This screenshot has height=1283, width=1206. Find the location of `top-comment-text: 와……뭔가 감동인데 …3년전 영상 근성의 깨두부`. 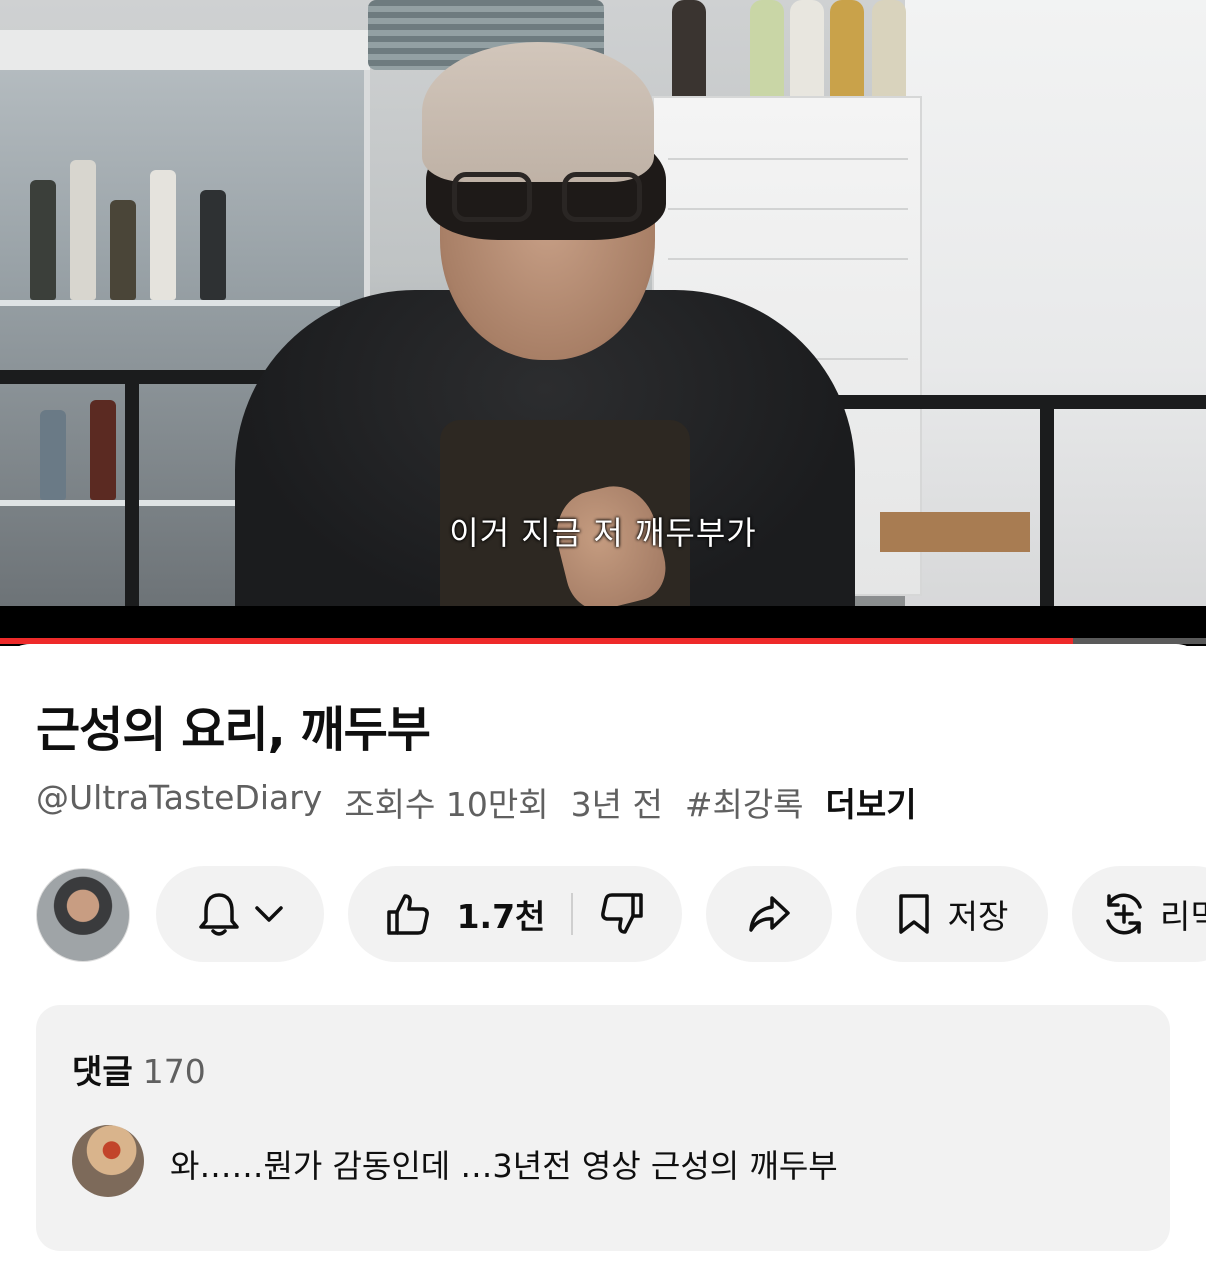

top-comment-text: 와……뭔가 감동인데 …3년전 영상 근성의 깨두부 is located at coordinates (504, 1166).